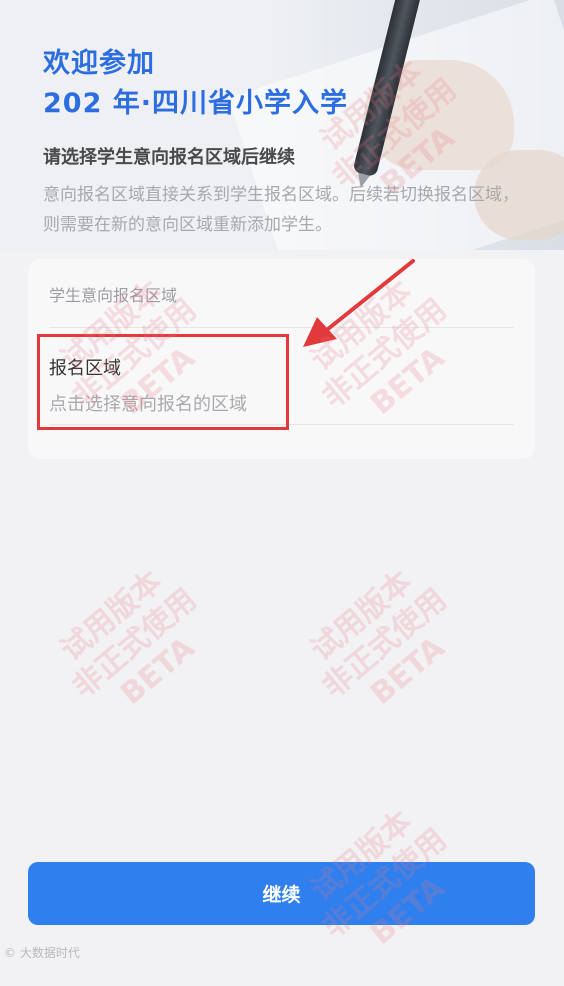  What do you see at coordinates (281, 327) in the screenshot?
I see `divider` at bounding box center [281, 327].